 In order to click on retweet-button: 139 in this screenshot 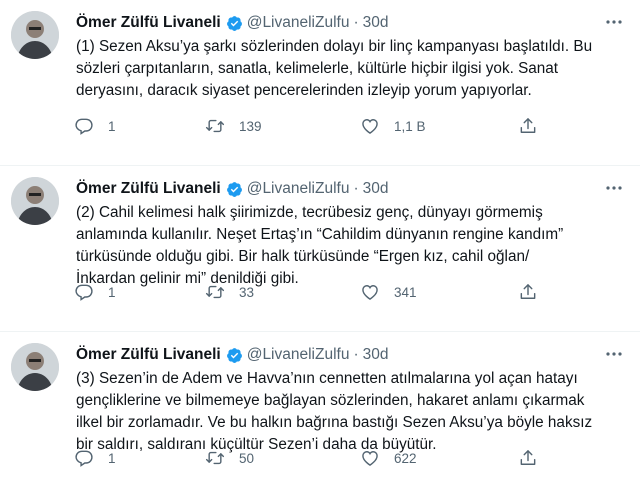, I will do `click(233, 126)`.